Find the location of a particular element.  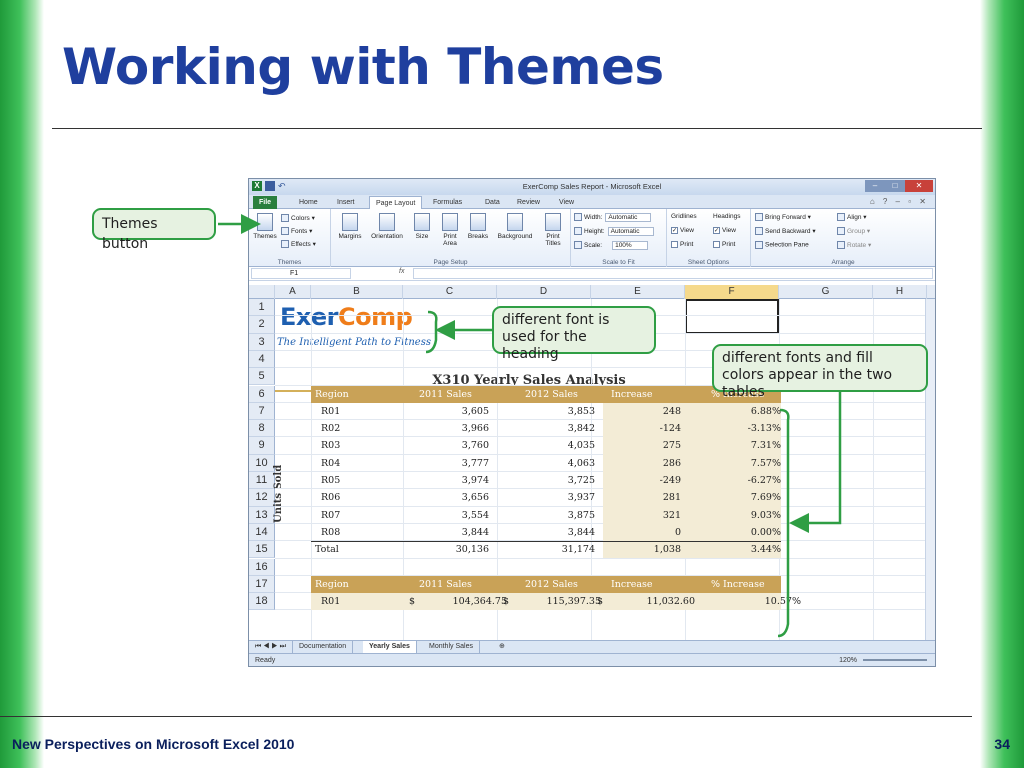

headings-print-checkbox: Print is located at coordinates (724, 244).